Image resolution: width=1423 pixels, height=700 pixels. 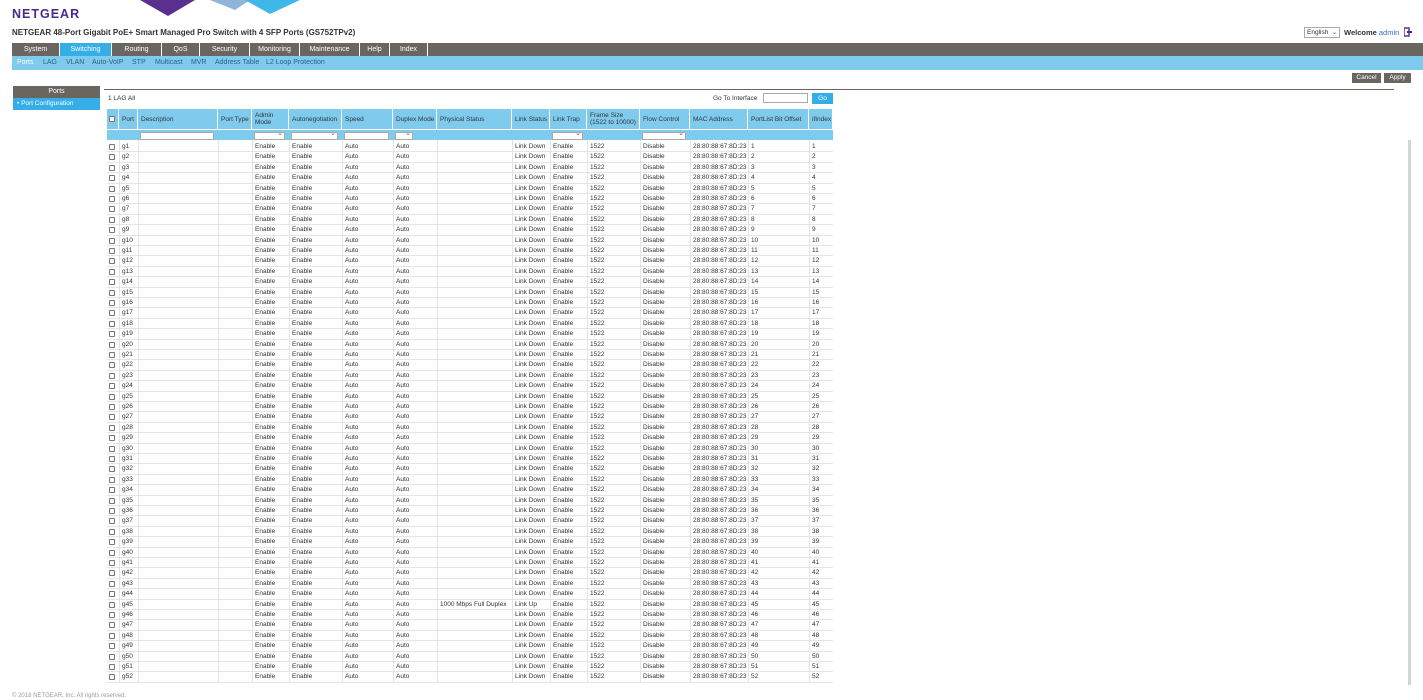 What do you see at coordinates (778, 119) in the screenshot?
I see `col-header-offset: PortList Bit Offset` at bounding box center [778, 119].